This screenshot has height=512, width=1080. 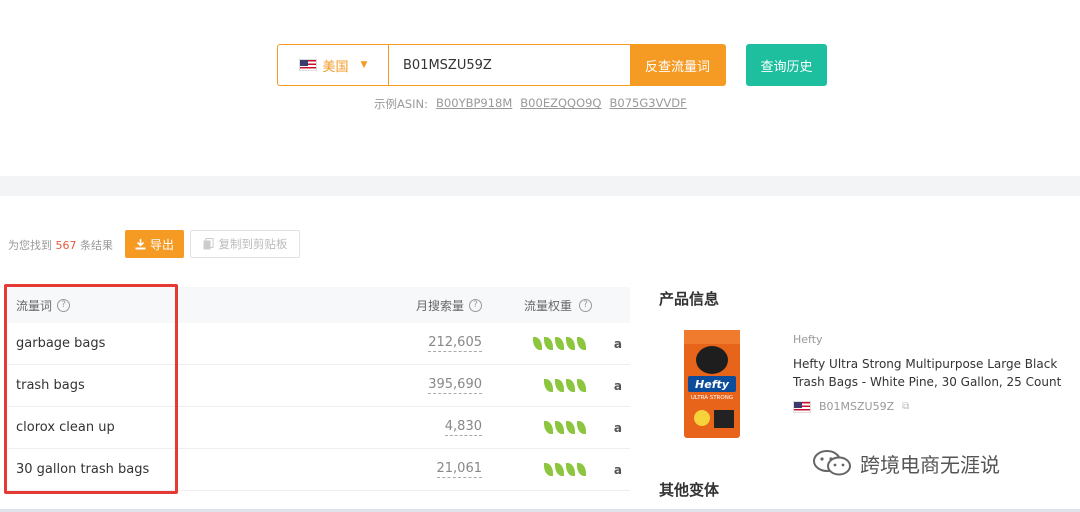 I want to click on country-select: 美国 ▼, so click(x=333, y=65).